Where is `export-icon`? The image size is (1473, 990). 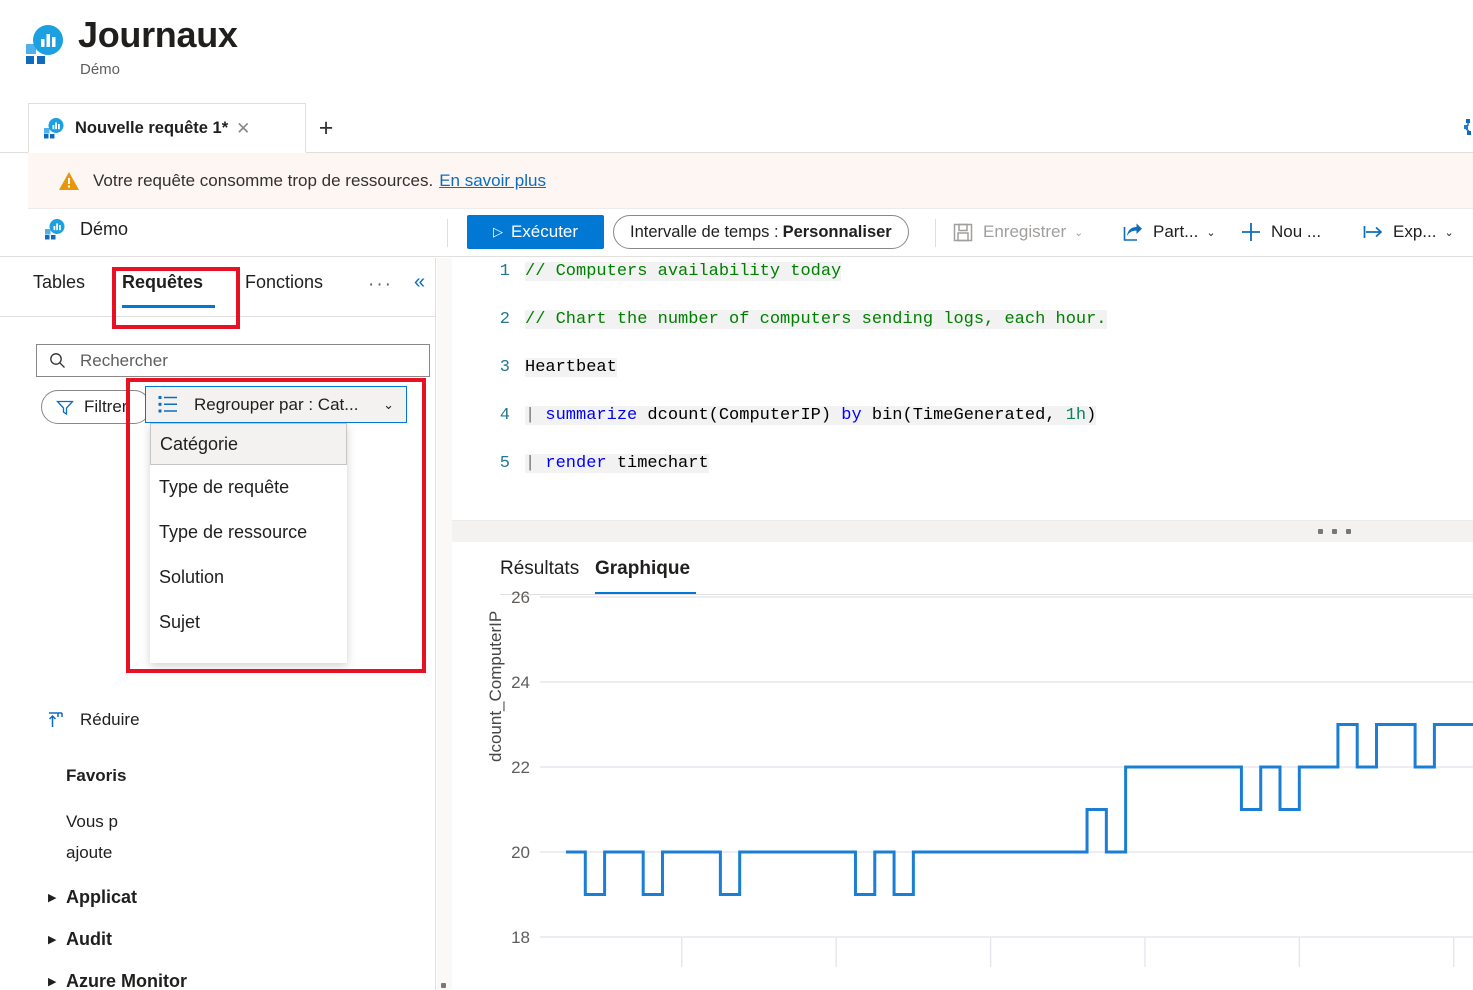 export-icon is located at coordinates (1373, 232).